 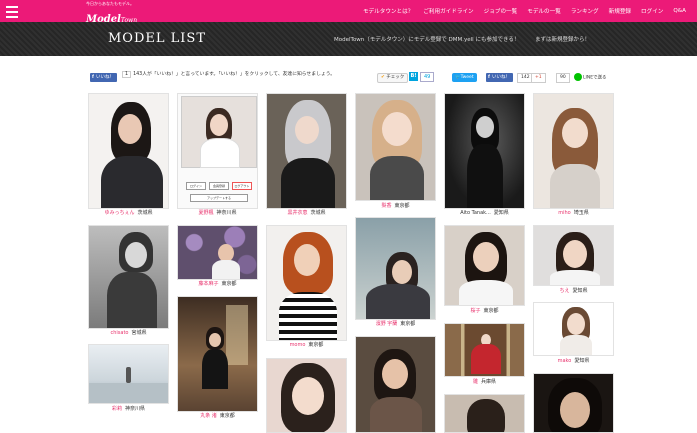 What do you see at coordinates (208, 284) in the screenshot?
I see `model-name: 藤本麻子` at bounding box center [208, 284].